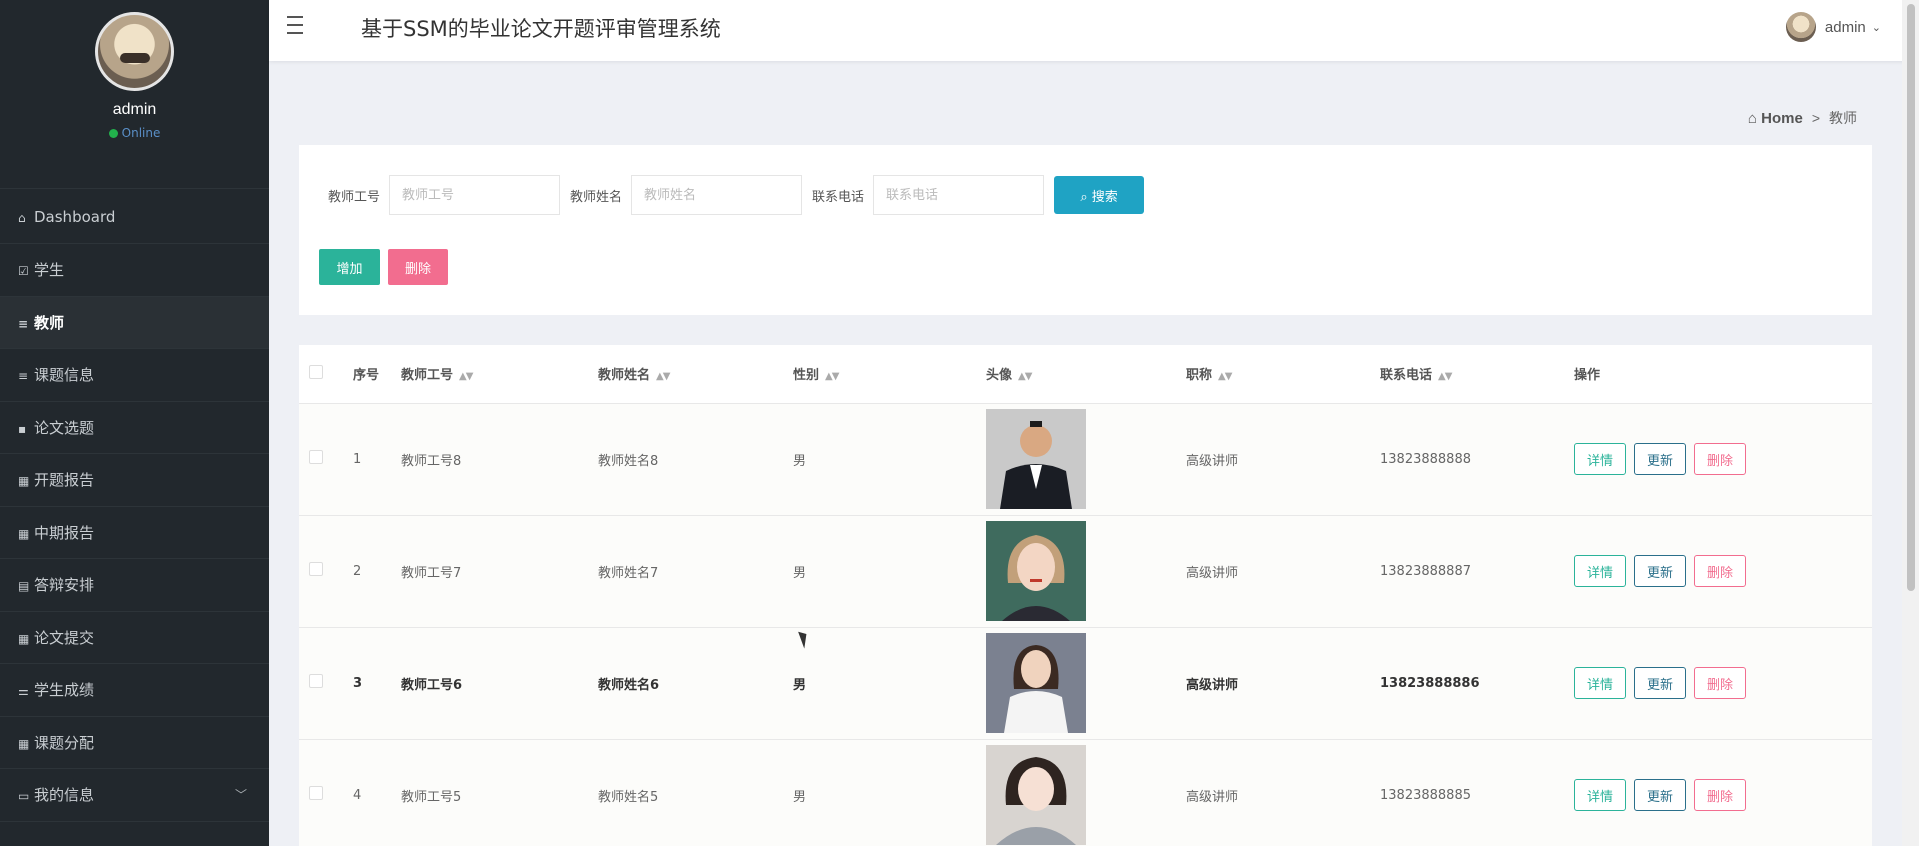 Image resolution: width=1919 pixels, height=846 pixels. I want to click on col-header-label: 头像, so click(999, 376).